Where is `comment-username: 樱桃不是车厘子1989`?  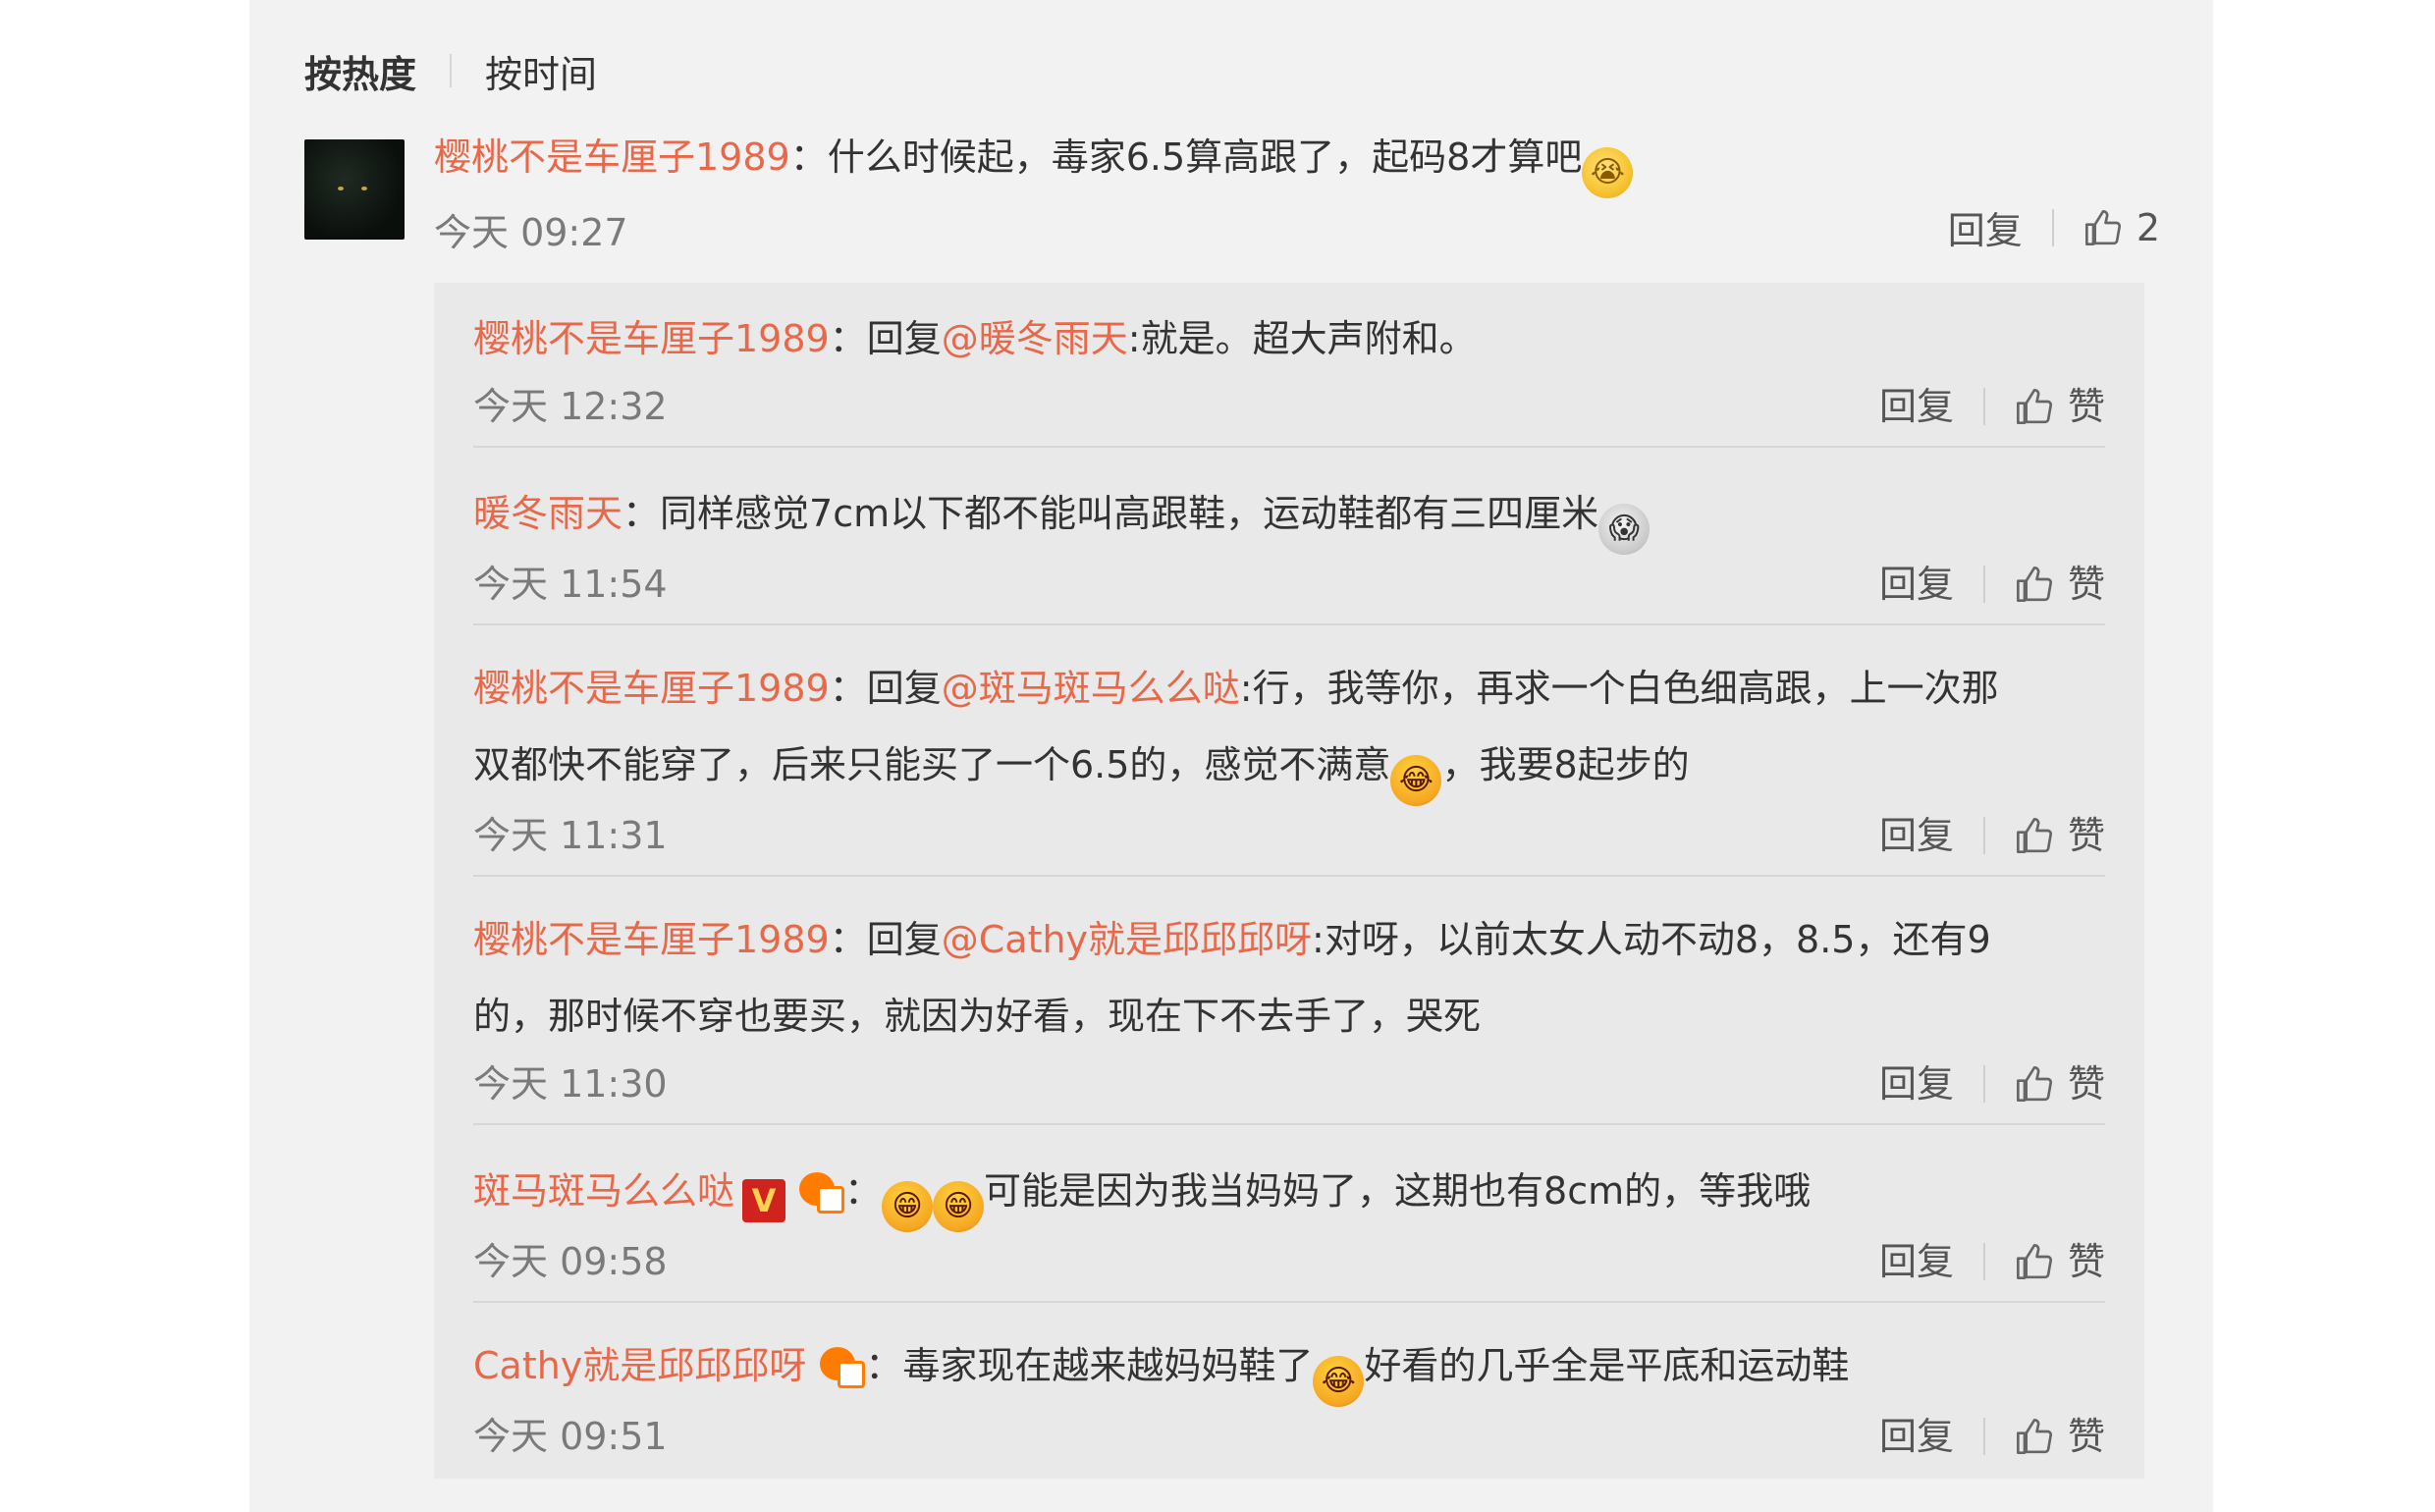 comment-username: 樱桃不是车厘子1989 is located at coordinates (612, 157).